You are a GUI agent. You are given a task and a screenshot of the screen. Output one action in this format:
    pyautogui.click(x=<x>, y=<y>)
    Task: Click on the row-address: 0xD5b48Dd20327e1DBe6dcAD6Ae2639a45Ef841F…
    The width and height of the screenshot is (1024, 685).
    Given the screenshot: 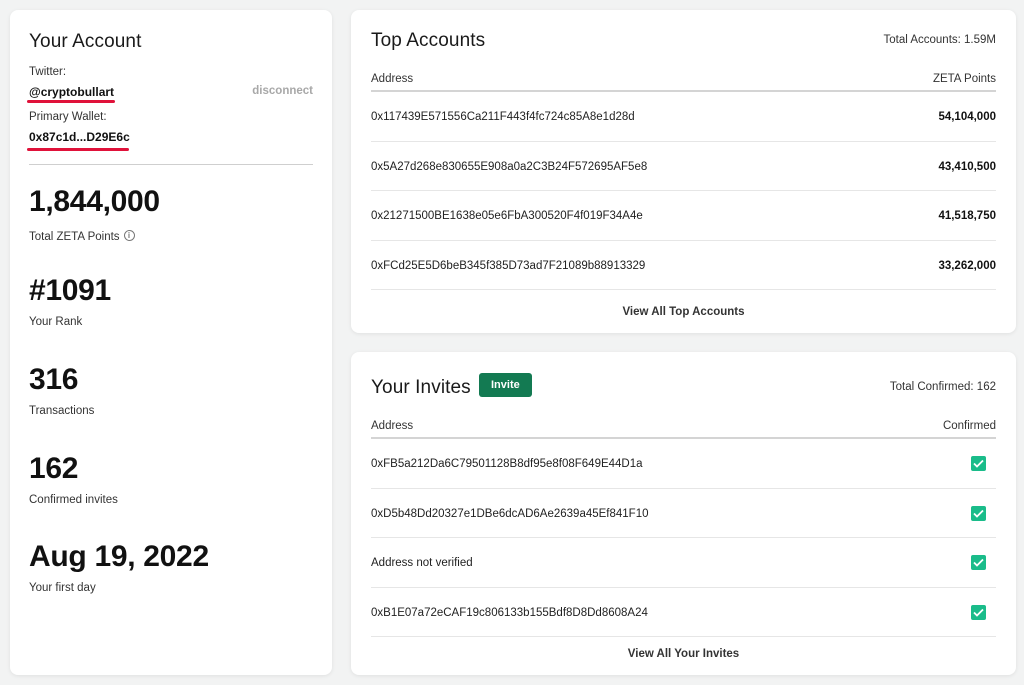 What is the action you would take?
    pyautogui.click(x=510, y=513)
    